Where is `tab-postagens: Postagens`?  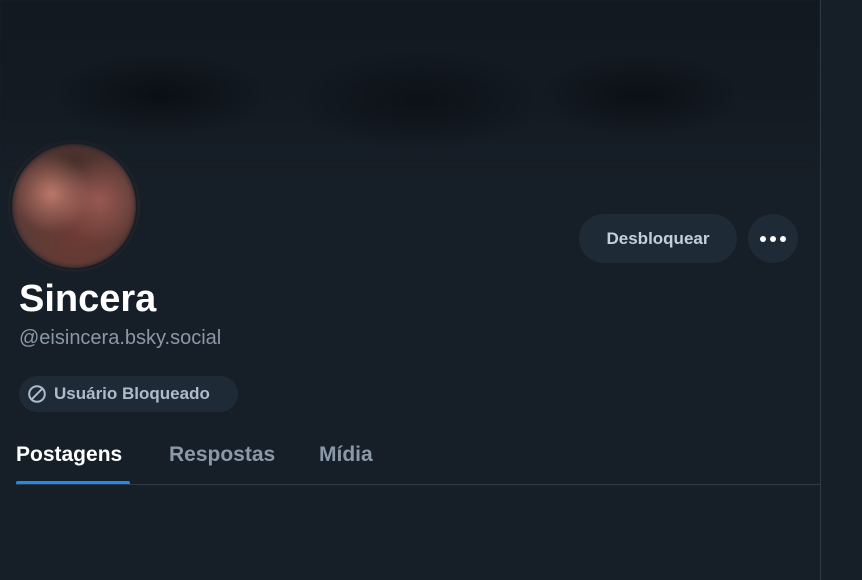 tab-postagens: Postagens is located at coordinates (69, 454).